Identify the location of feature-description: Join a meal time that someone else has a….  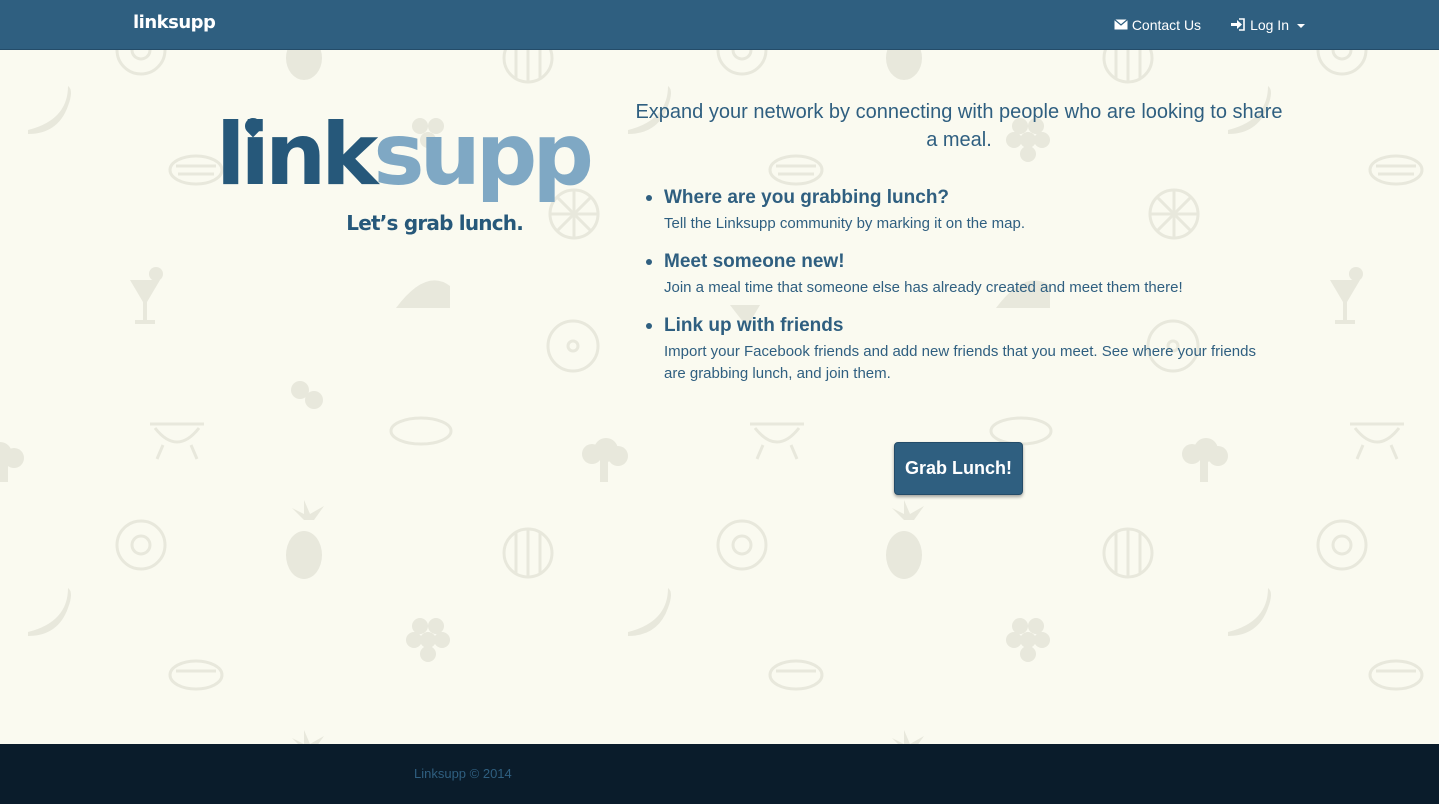
(923, 287).